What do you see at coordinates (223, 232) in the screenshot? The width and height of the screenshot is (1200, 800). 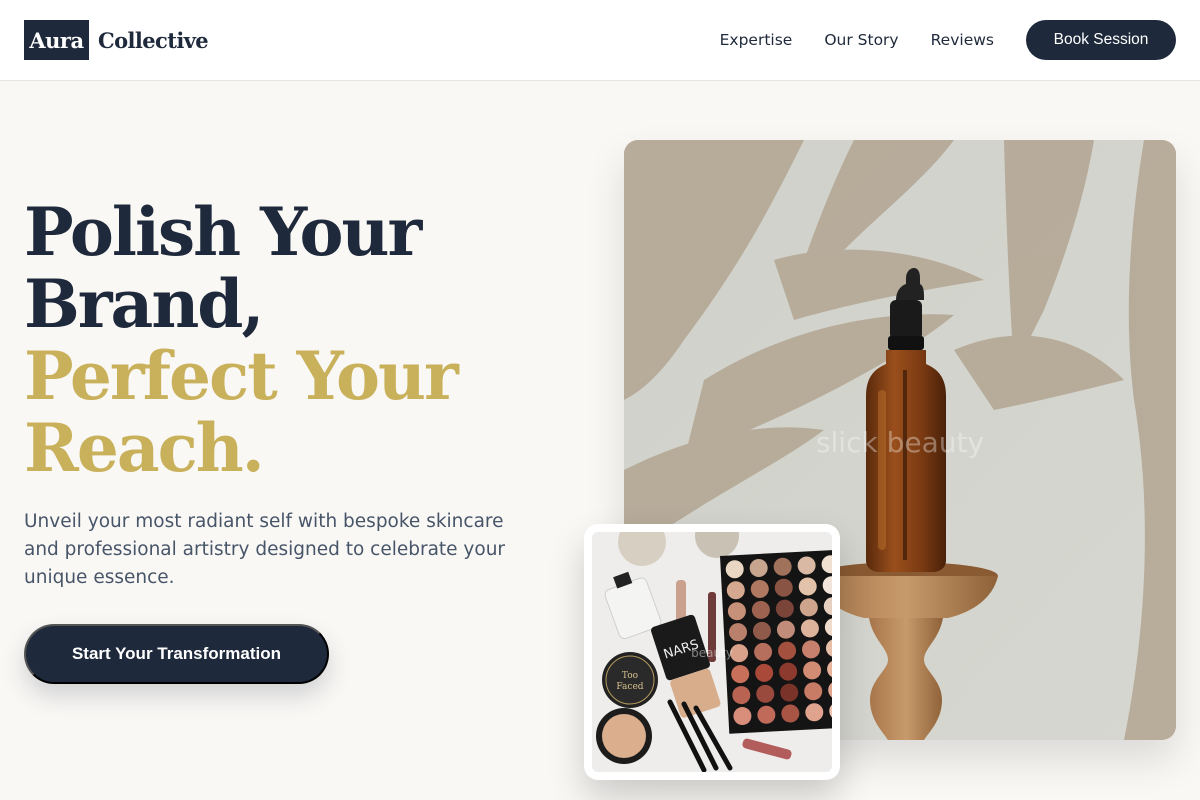 I see `headline-line-1: Polish Your` at bounding box center [223, 232].